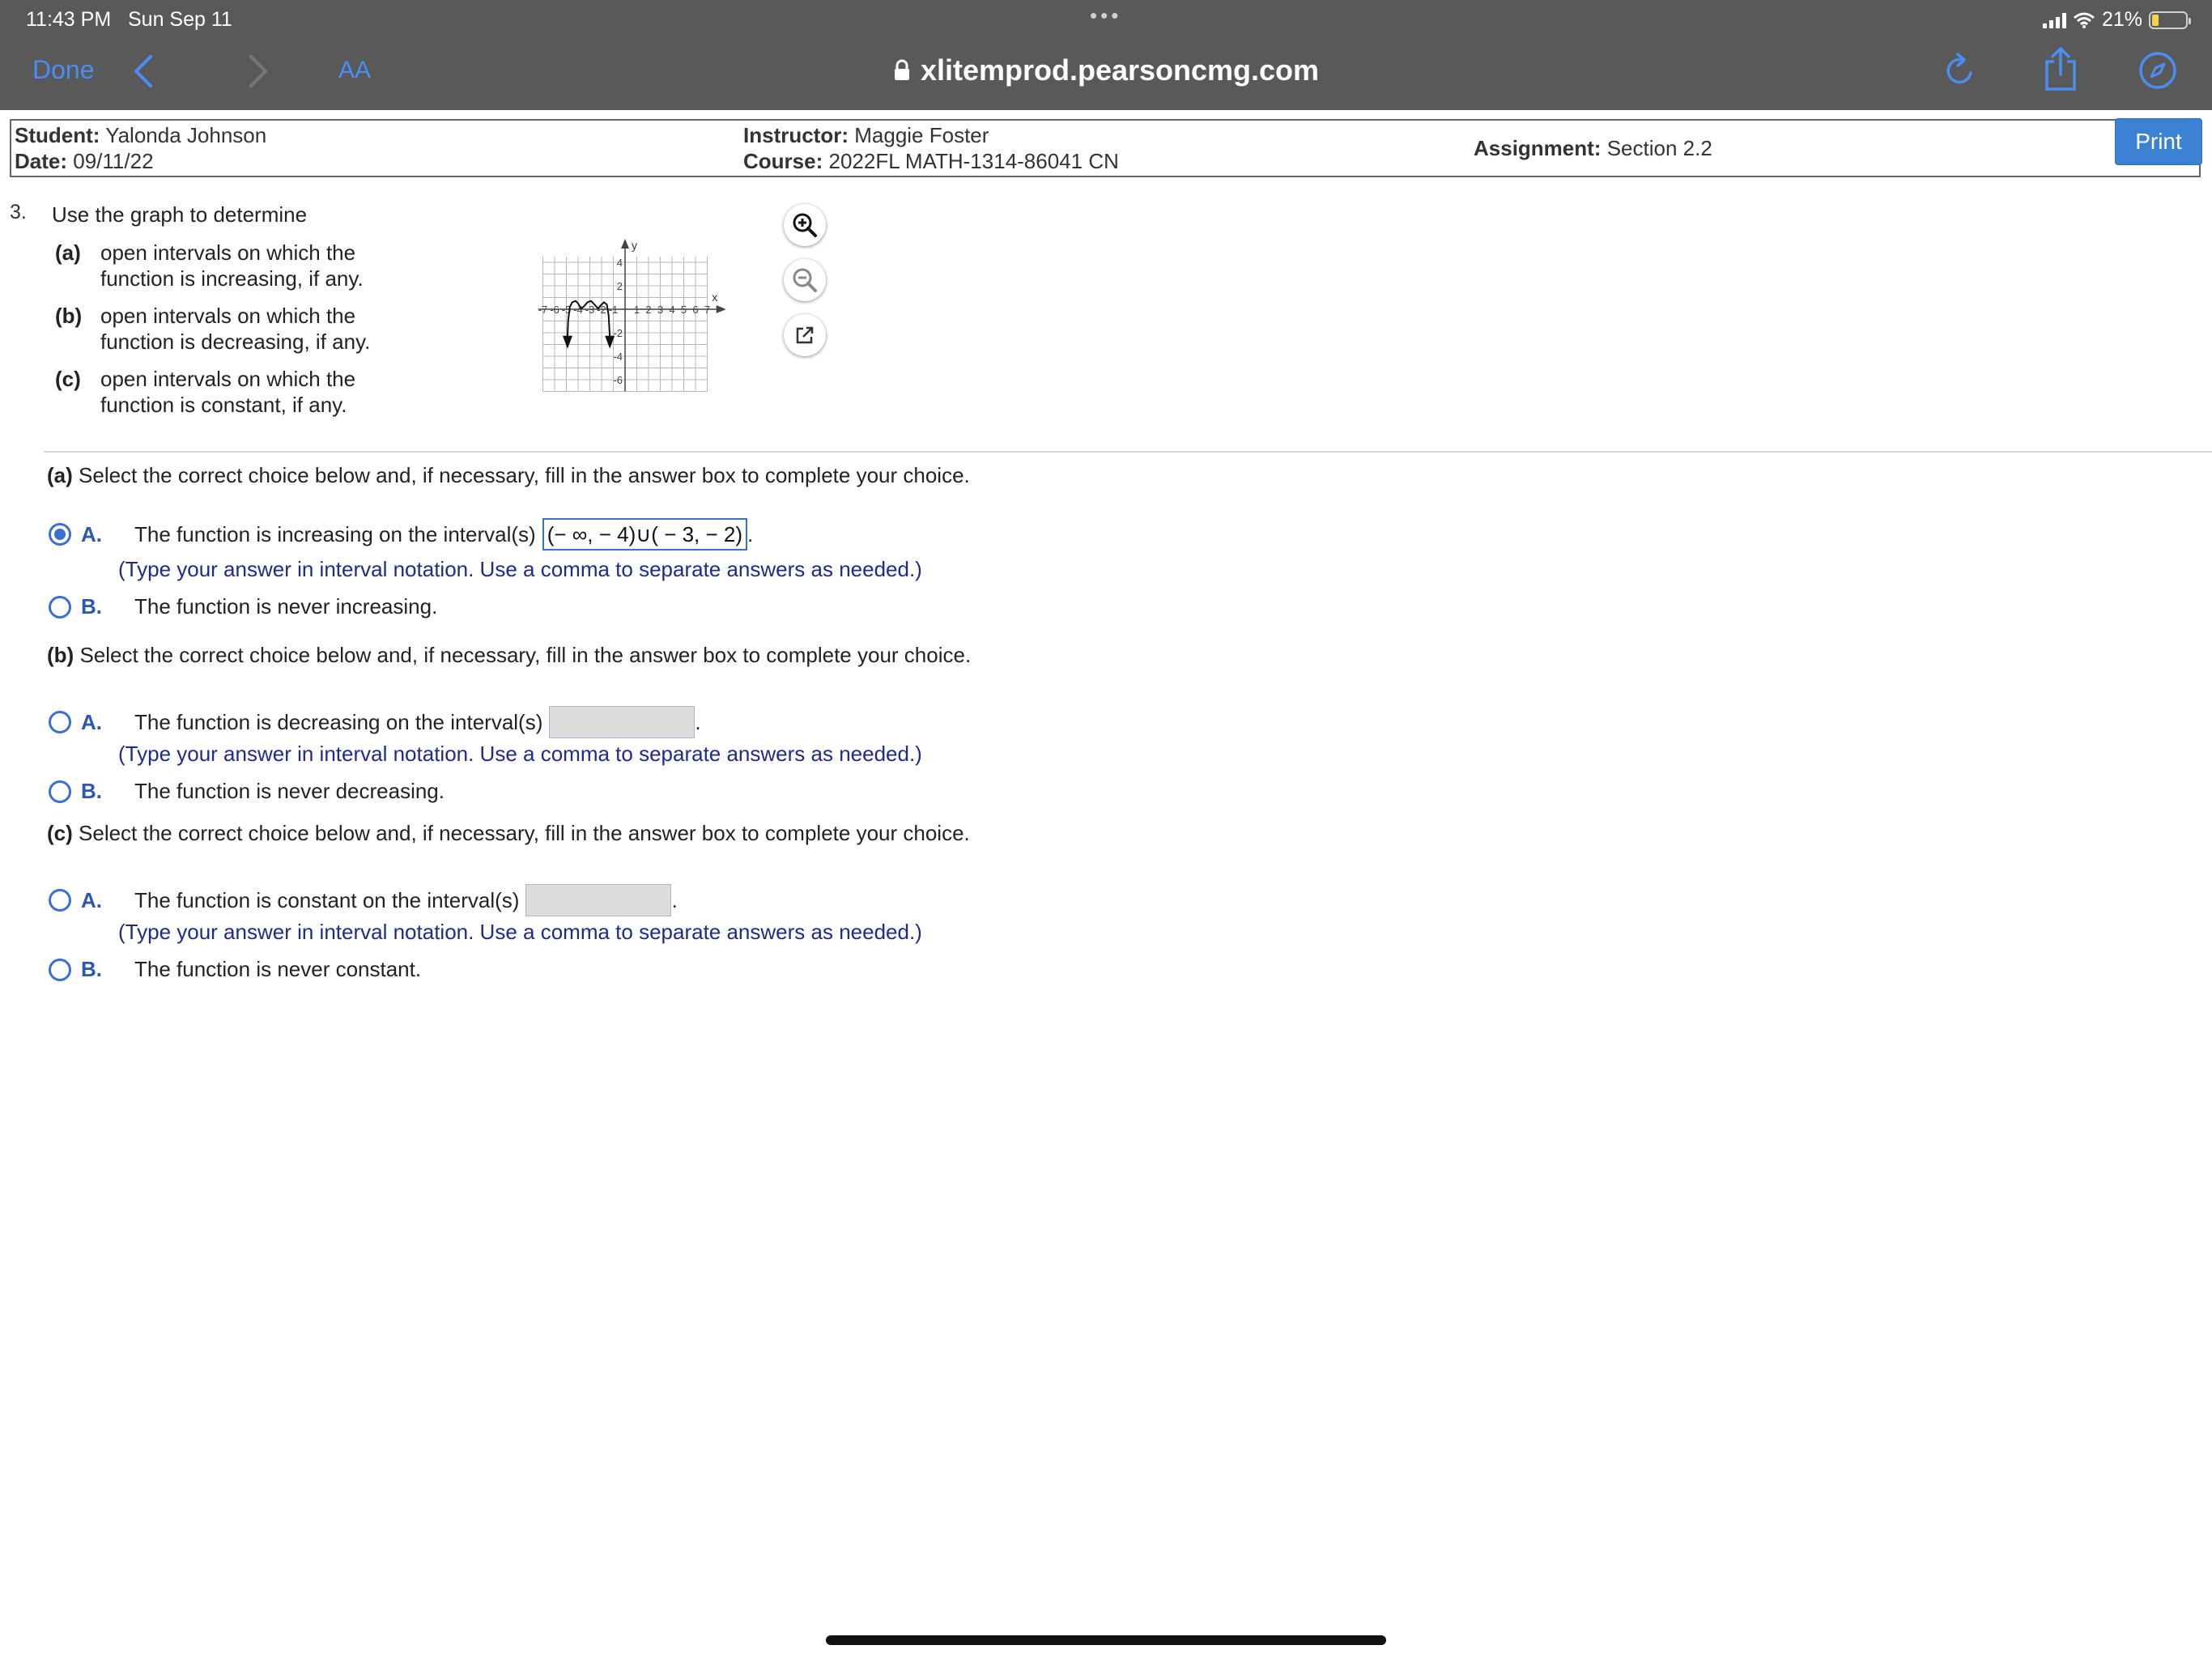 This screenshot has width=2212, height=1658. I want to click on answer-input-b, so click(623, 722).